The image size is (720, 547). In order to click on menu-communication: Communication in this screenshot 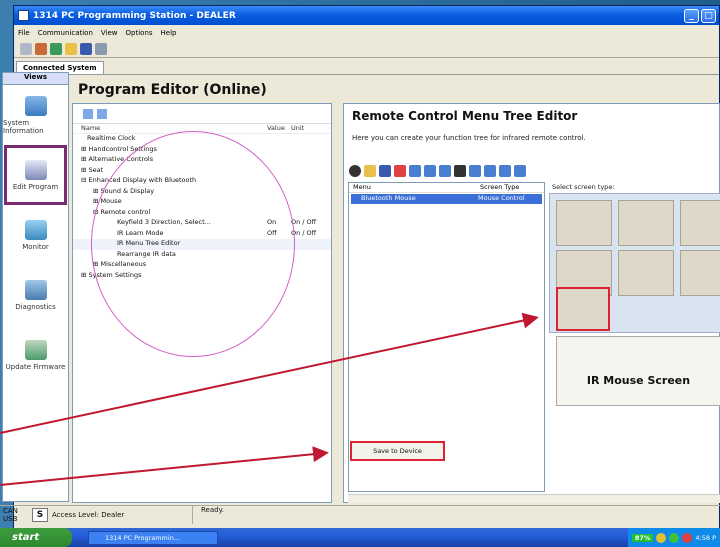, I will do `click(65, 33)`.